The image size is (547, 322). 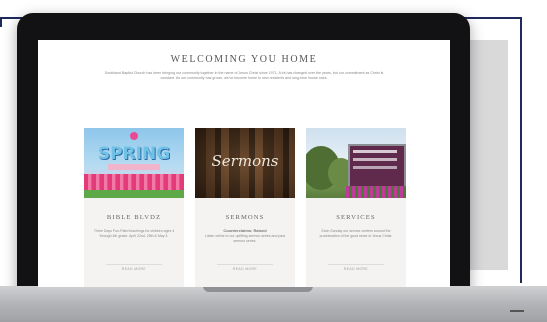 What do you see at coordinates (1, 22) in the screenshot?
I see `frame-left-line` at bounding box center [1, 22].